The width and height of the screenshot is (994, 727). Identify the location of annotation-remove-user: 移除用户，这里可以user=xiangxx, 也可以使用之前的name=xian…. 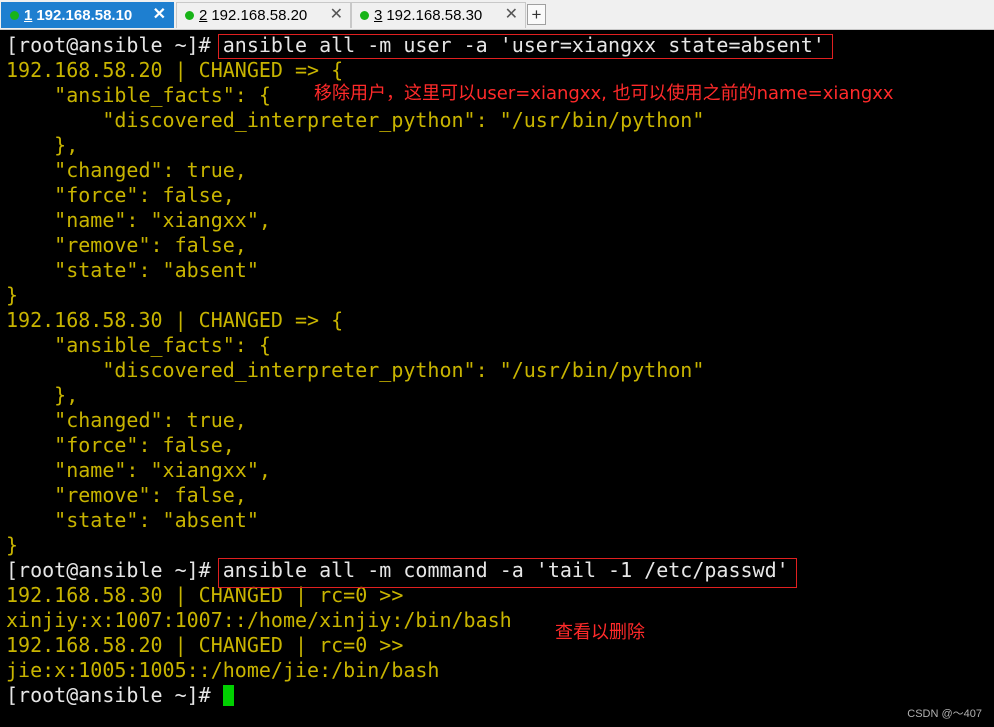
(604, 93).